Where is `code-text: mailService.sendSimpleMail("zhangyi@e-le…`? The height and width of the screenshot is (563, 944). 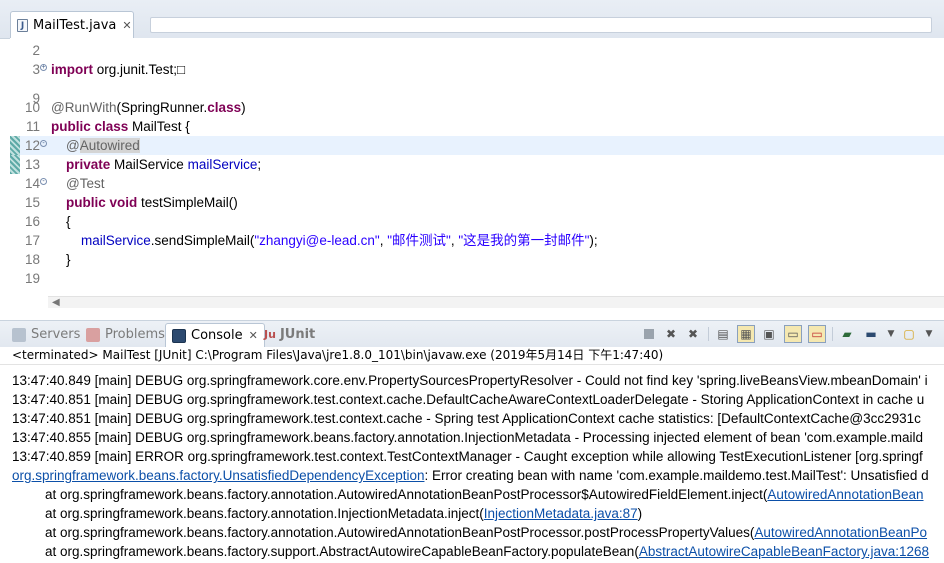 code-text: mailService.sendSimpleMail("zhangyi@e-le… is located at coordinates (324, 240).